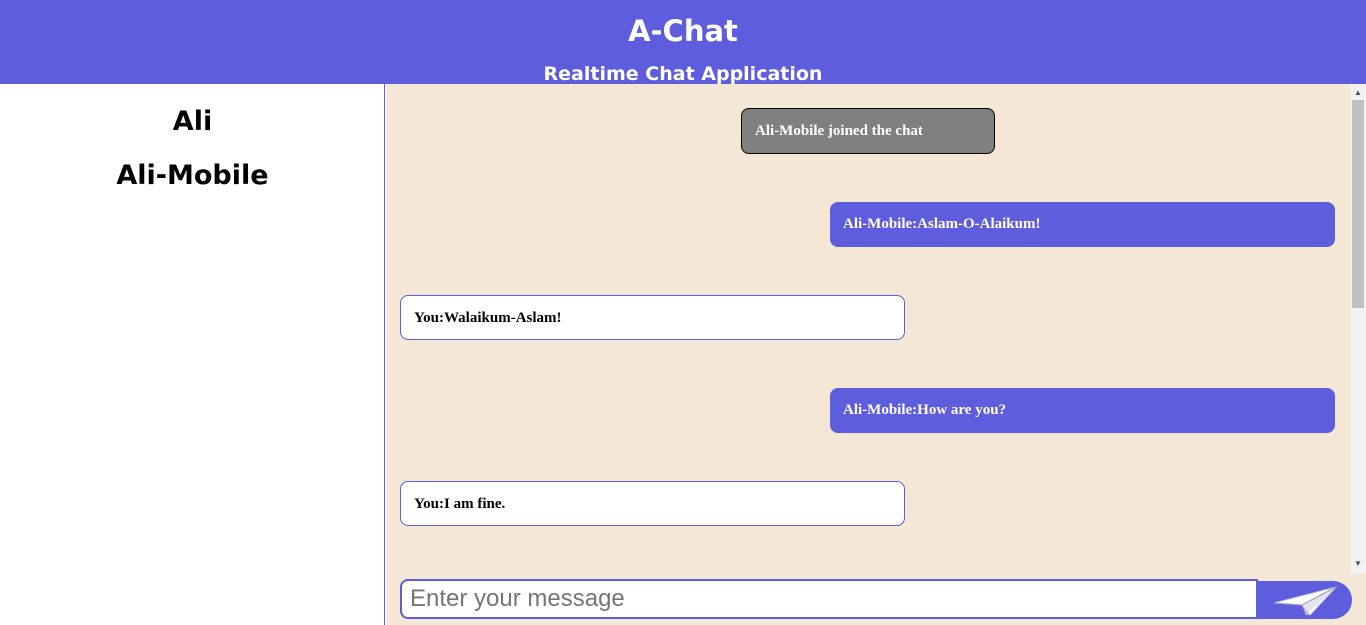 The image size is (1366, 625). What do you see at coordinates (683, 74) in the screenshot?
I see `app-subtitle: Realtime Chat Application` at bounding box center [683, 74].